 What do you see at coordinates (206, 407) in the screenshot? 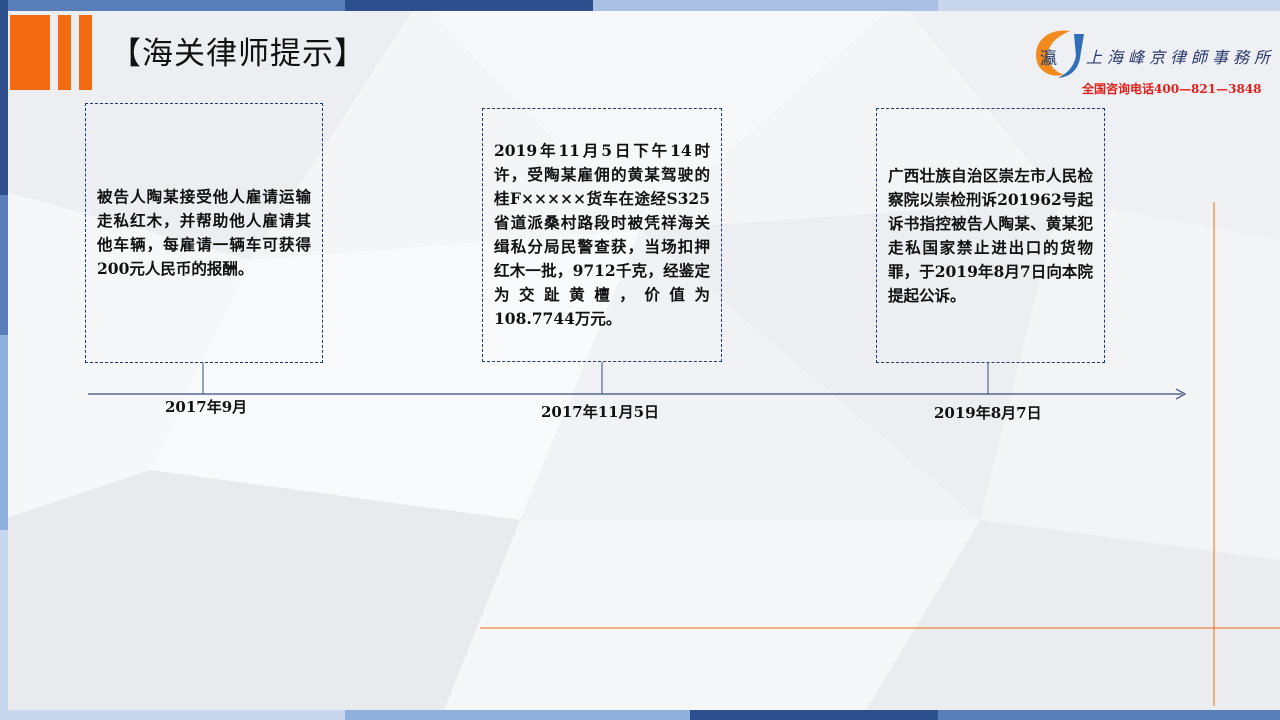
I see `event-date-1: 2017年9月` at bounding box center [206, 407].